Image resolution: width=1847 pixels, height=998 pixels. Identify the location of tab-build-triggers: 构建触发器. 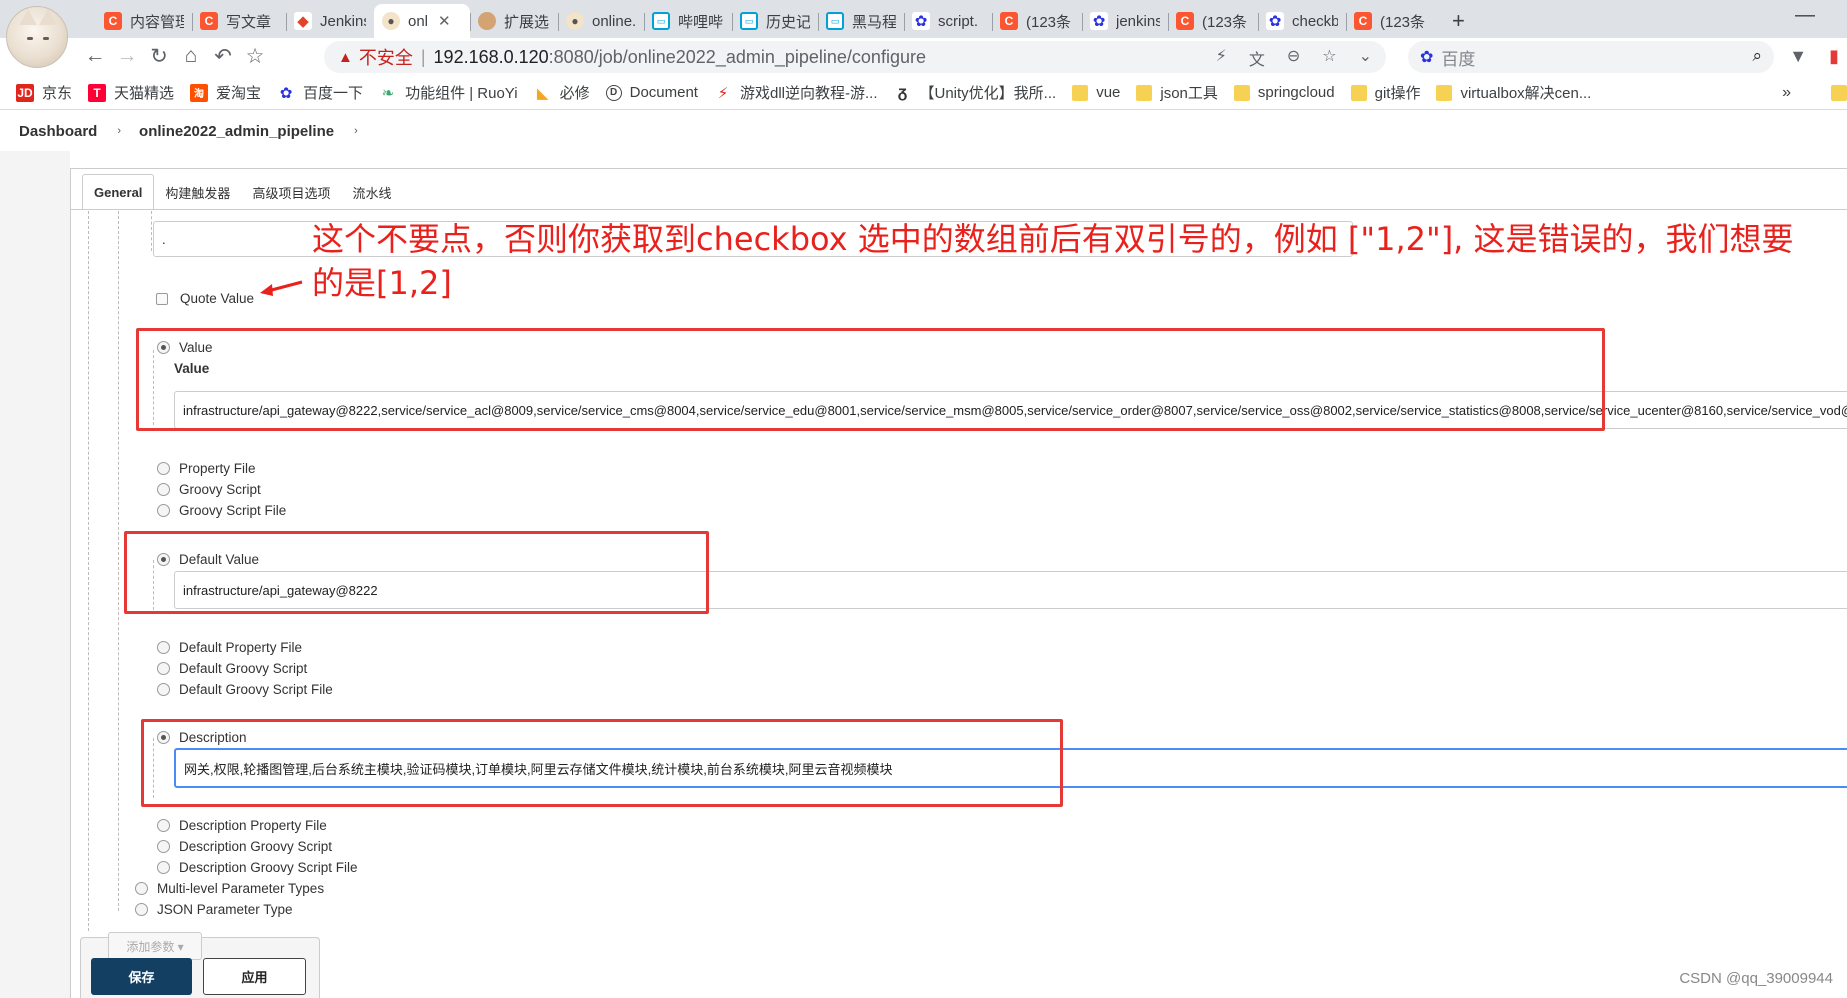
(197, 192).